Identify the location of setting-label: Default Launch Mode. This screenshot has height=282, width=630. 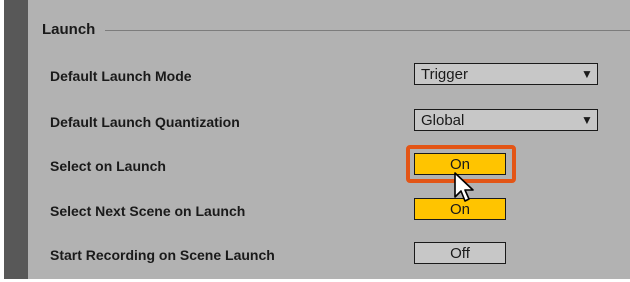
(121, 76).